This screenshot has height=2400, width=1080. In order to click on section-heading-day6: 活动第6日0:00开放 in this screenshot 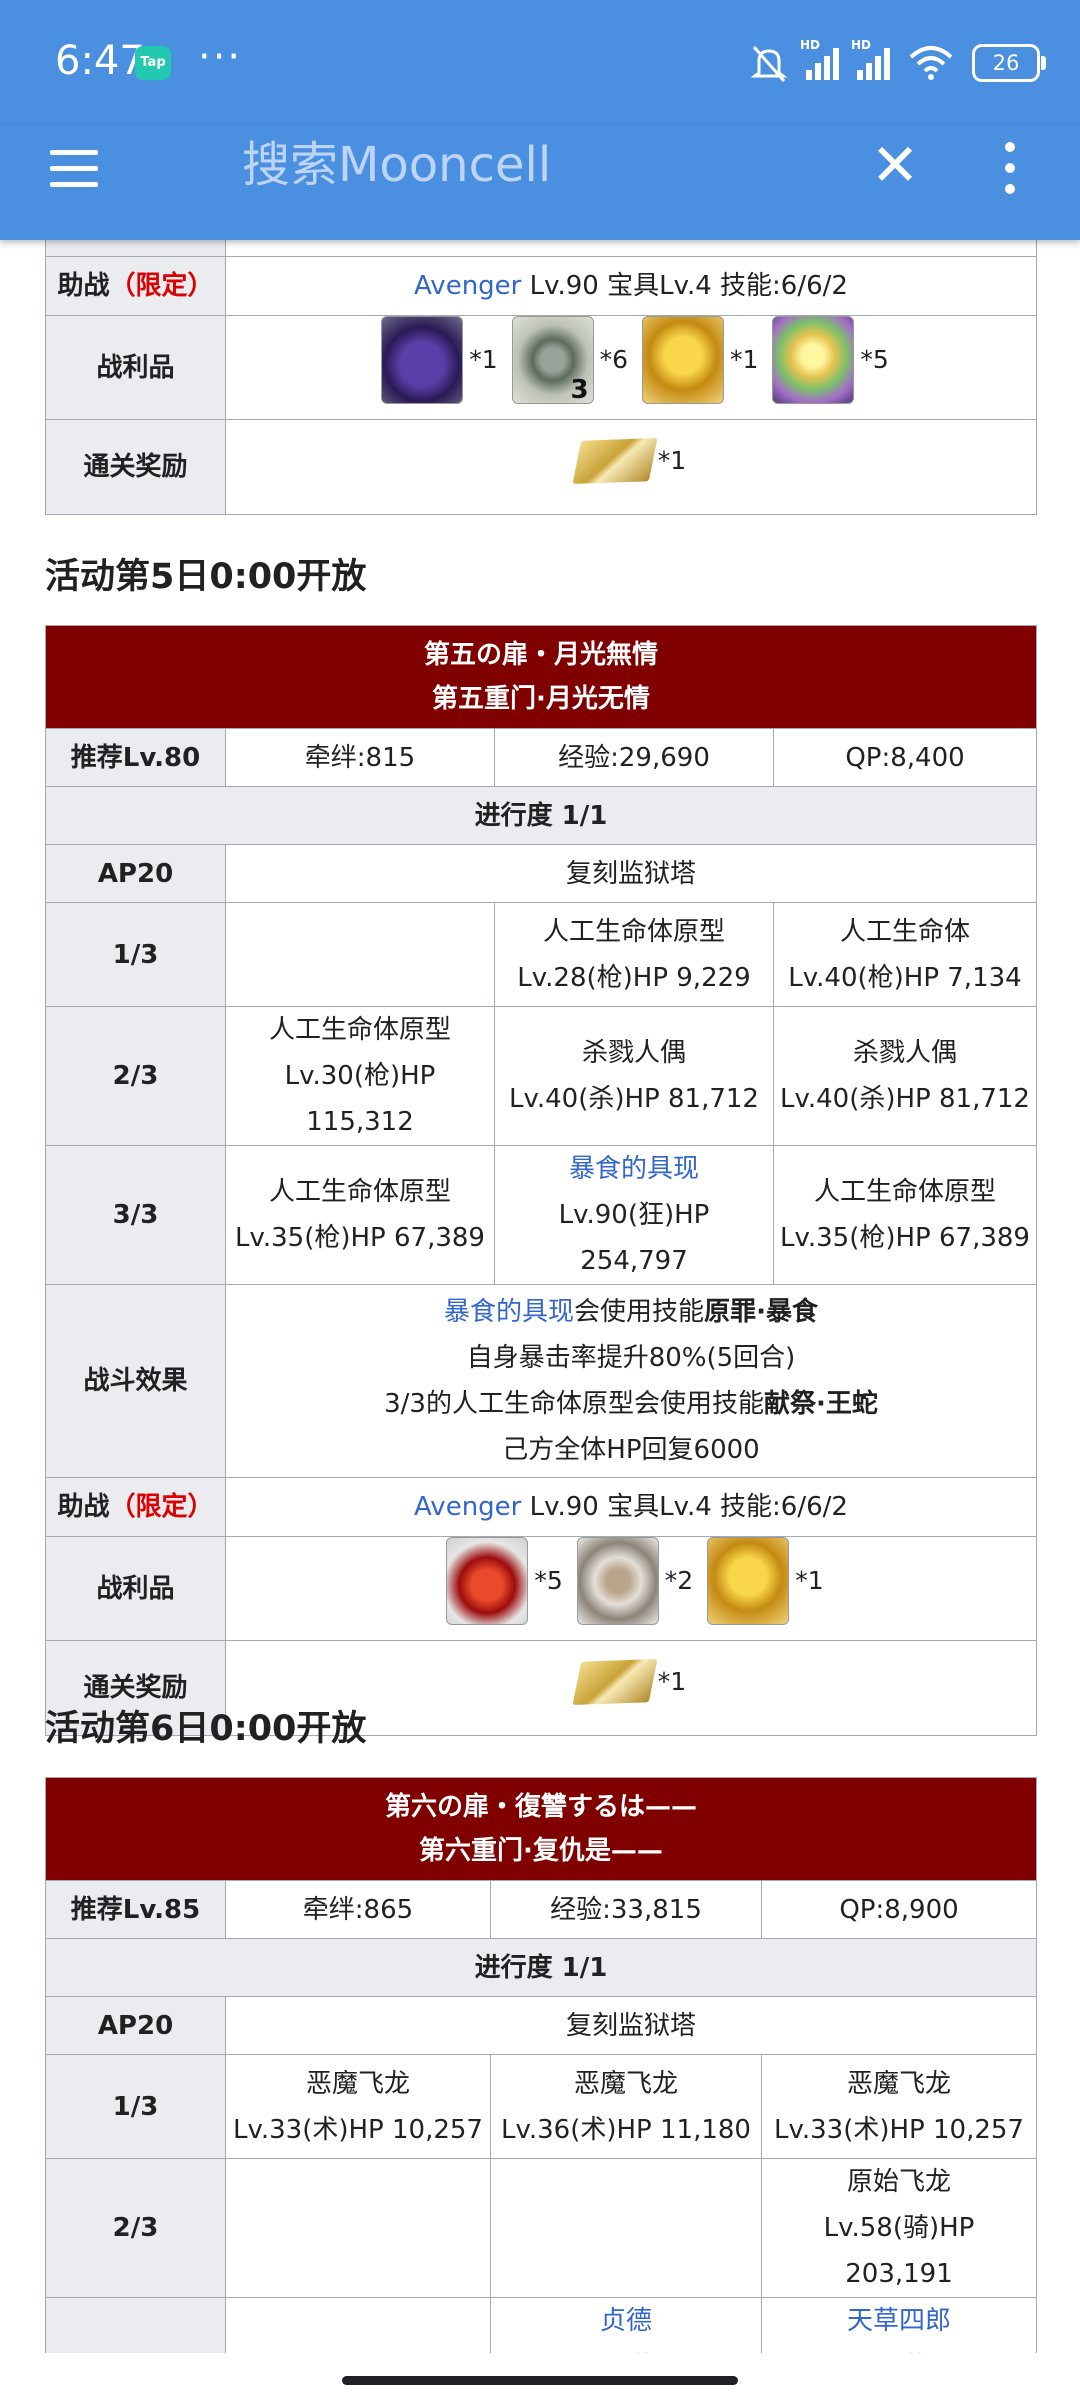, I will do `click(206, 1729)`.